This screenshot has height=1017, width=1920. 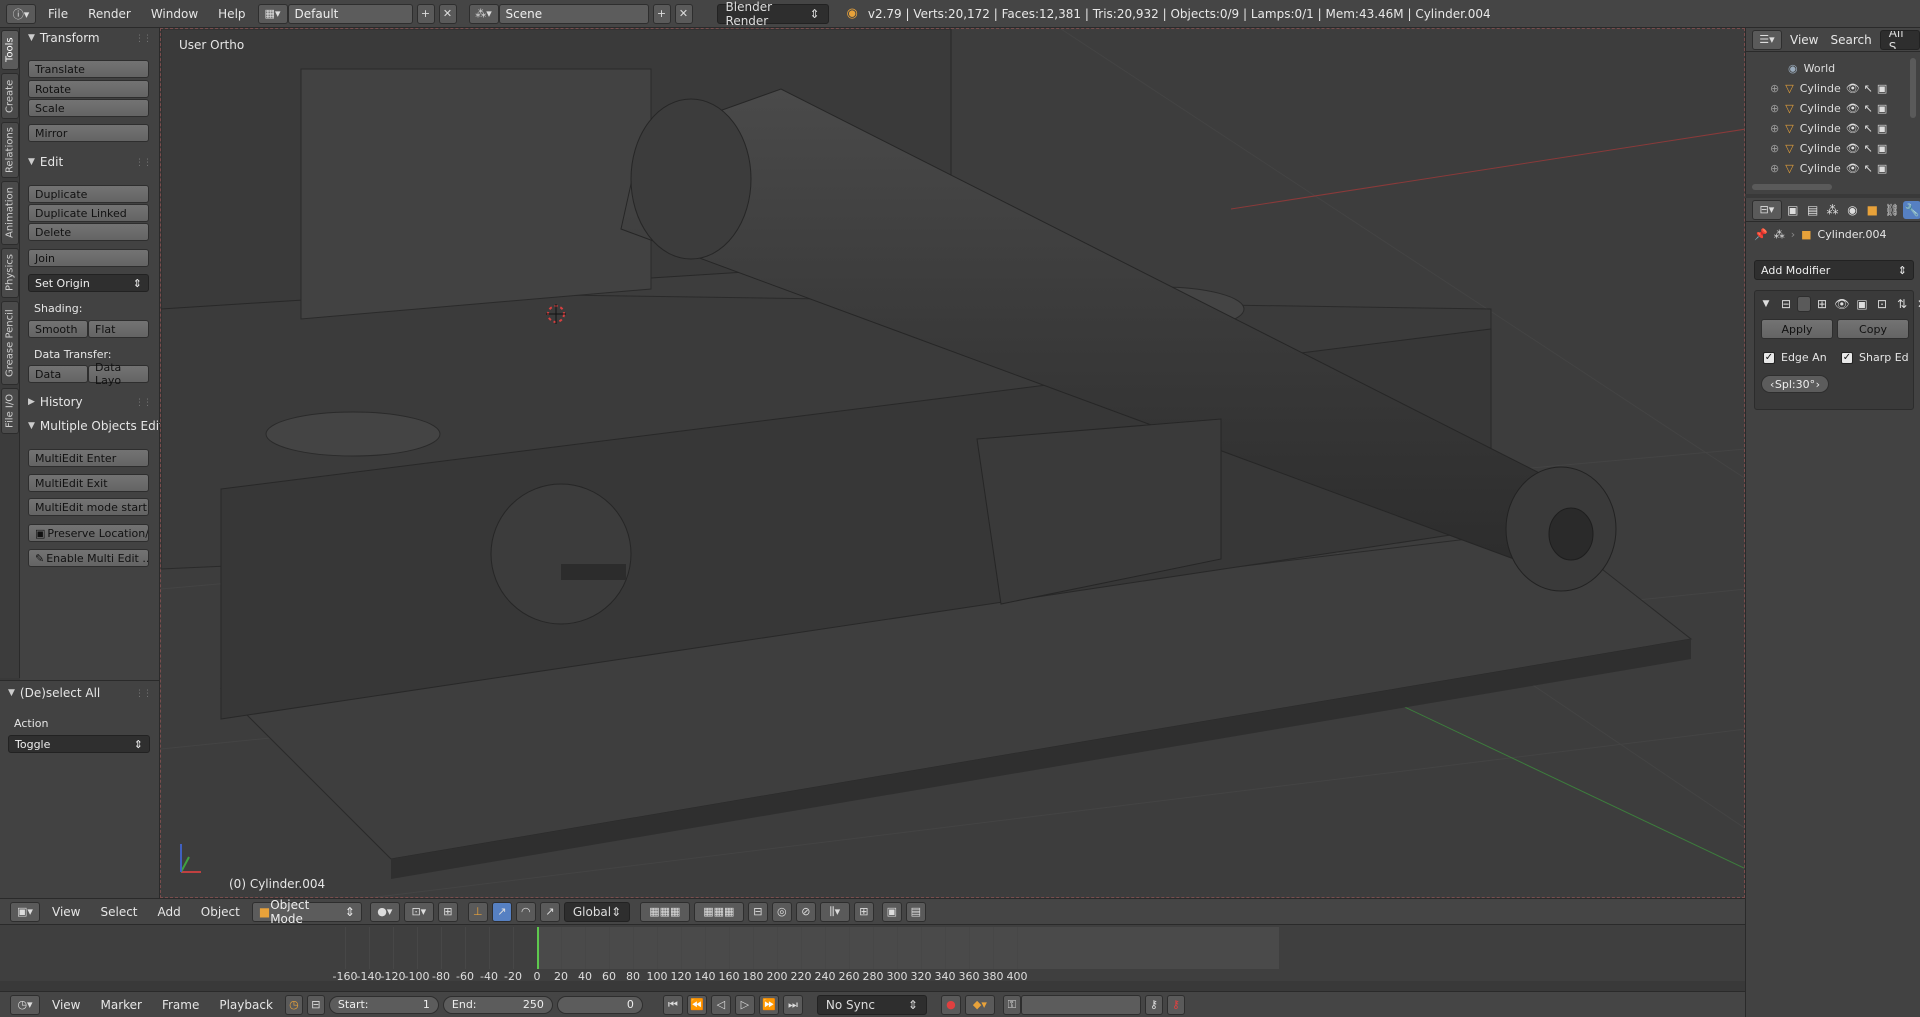 What do you see at coordinates (174, 14) in the screenshot?
I see `menu-window: Window` at bounding box center [174, 14].